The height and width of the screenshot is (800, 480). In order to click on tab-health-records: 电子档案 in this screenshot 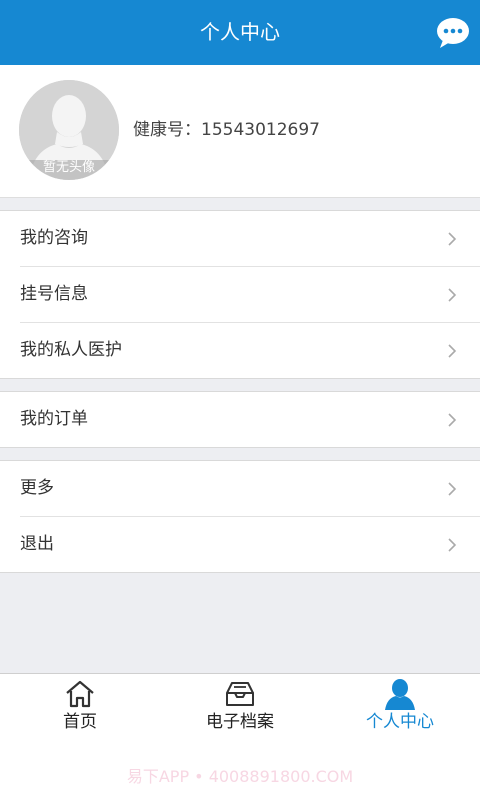, I will do `click(240, 706)`.